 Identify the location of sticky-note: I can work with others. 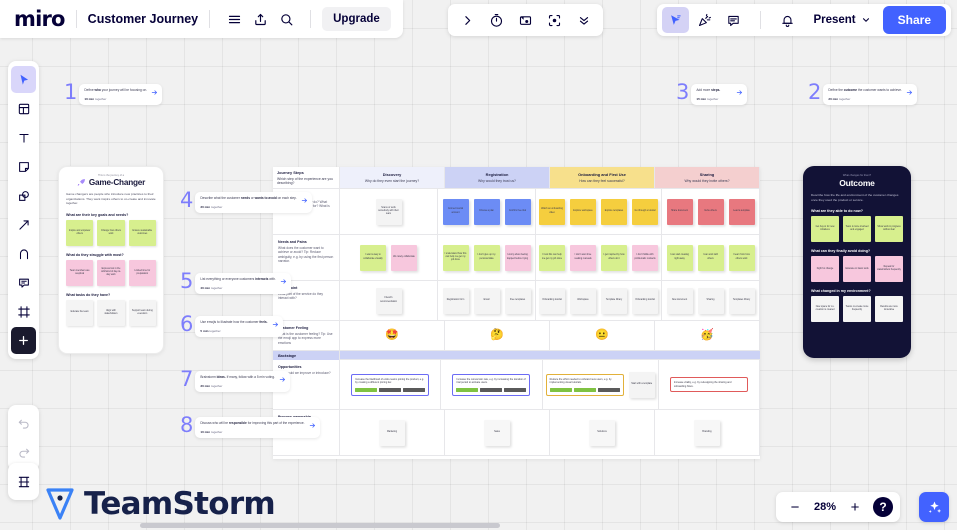
(710, 257).